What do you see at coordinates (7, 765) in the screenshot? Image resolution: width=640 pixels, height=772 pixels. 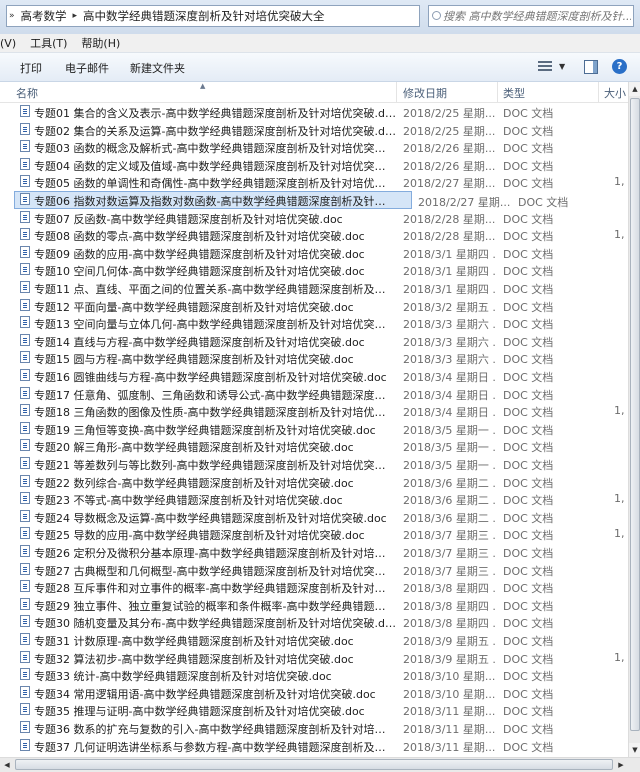 I see `scroll-left-icon: ◀` at bounding box center [7, 765].